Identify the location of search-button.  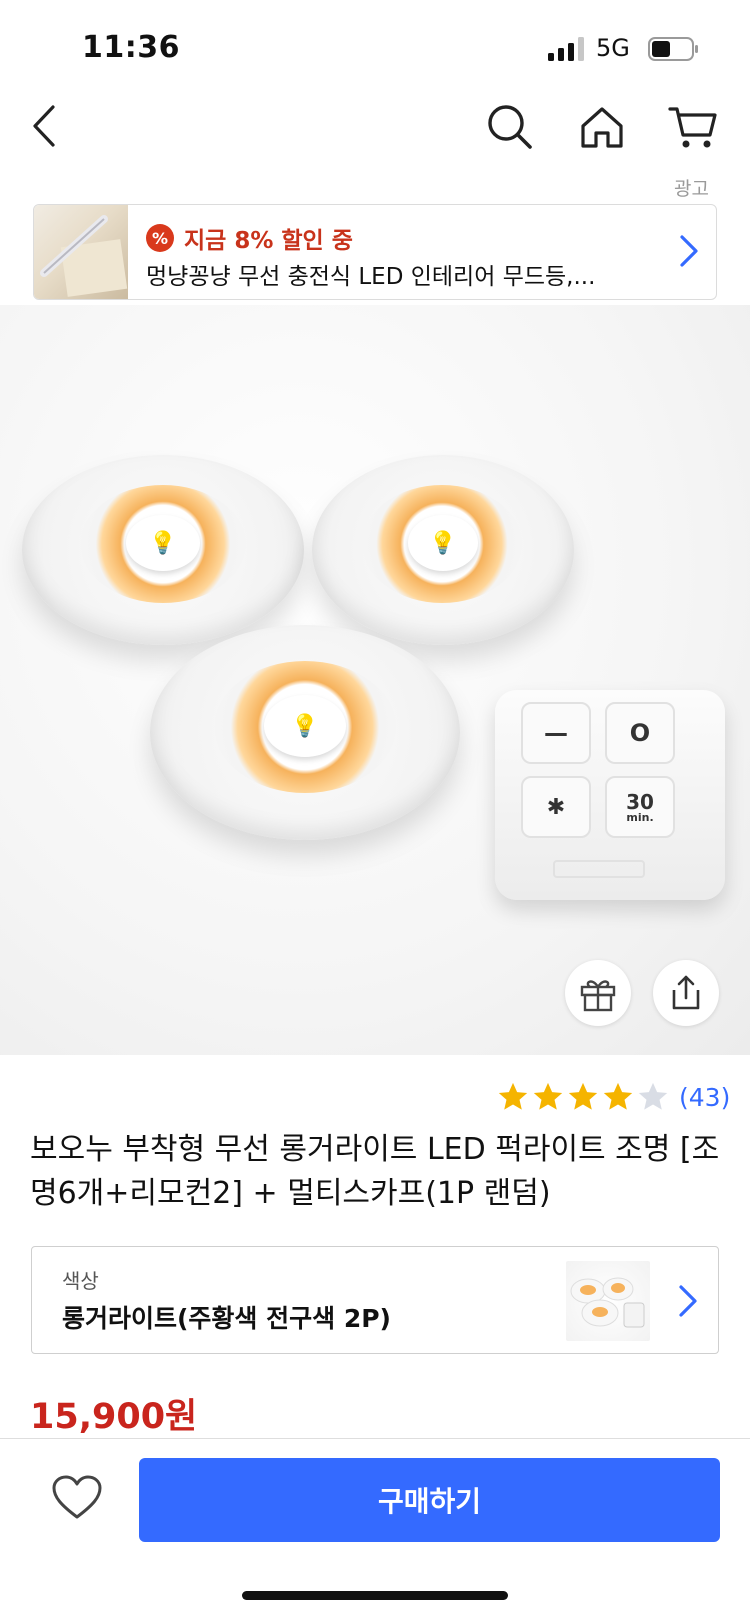
(510, 127).